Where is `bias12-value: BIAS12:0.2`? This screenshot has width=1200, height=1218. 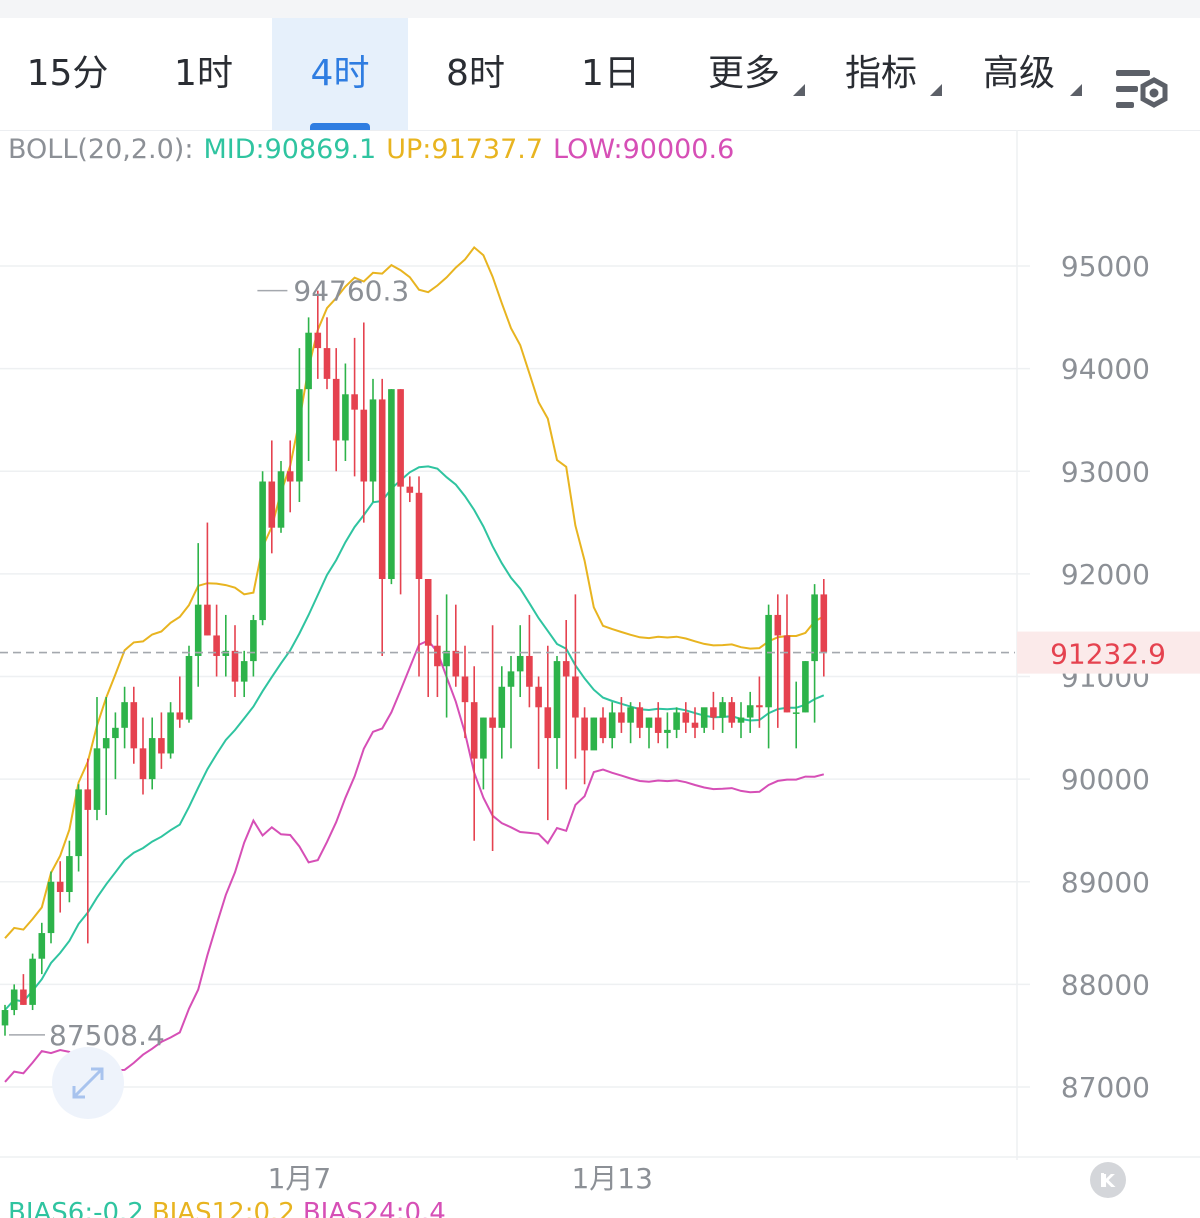 bias12-value: BIAS12:0.2 is located at coordinates (223, 1208).